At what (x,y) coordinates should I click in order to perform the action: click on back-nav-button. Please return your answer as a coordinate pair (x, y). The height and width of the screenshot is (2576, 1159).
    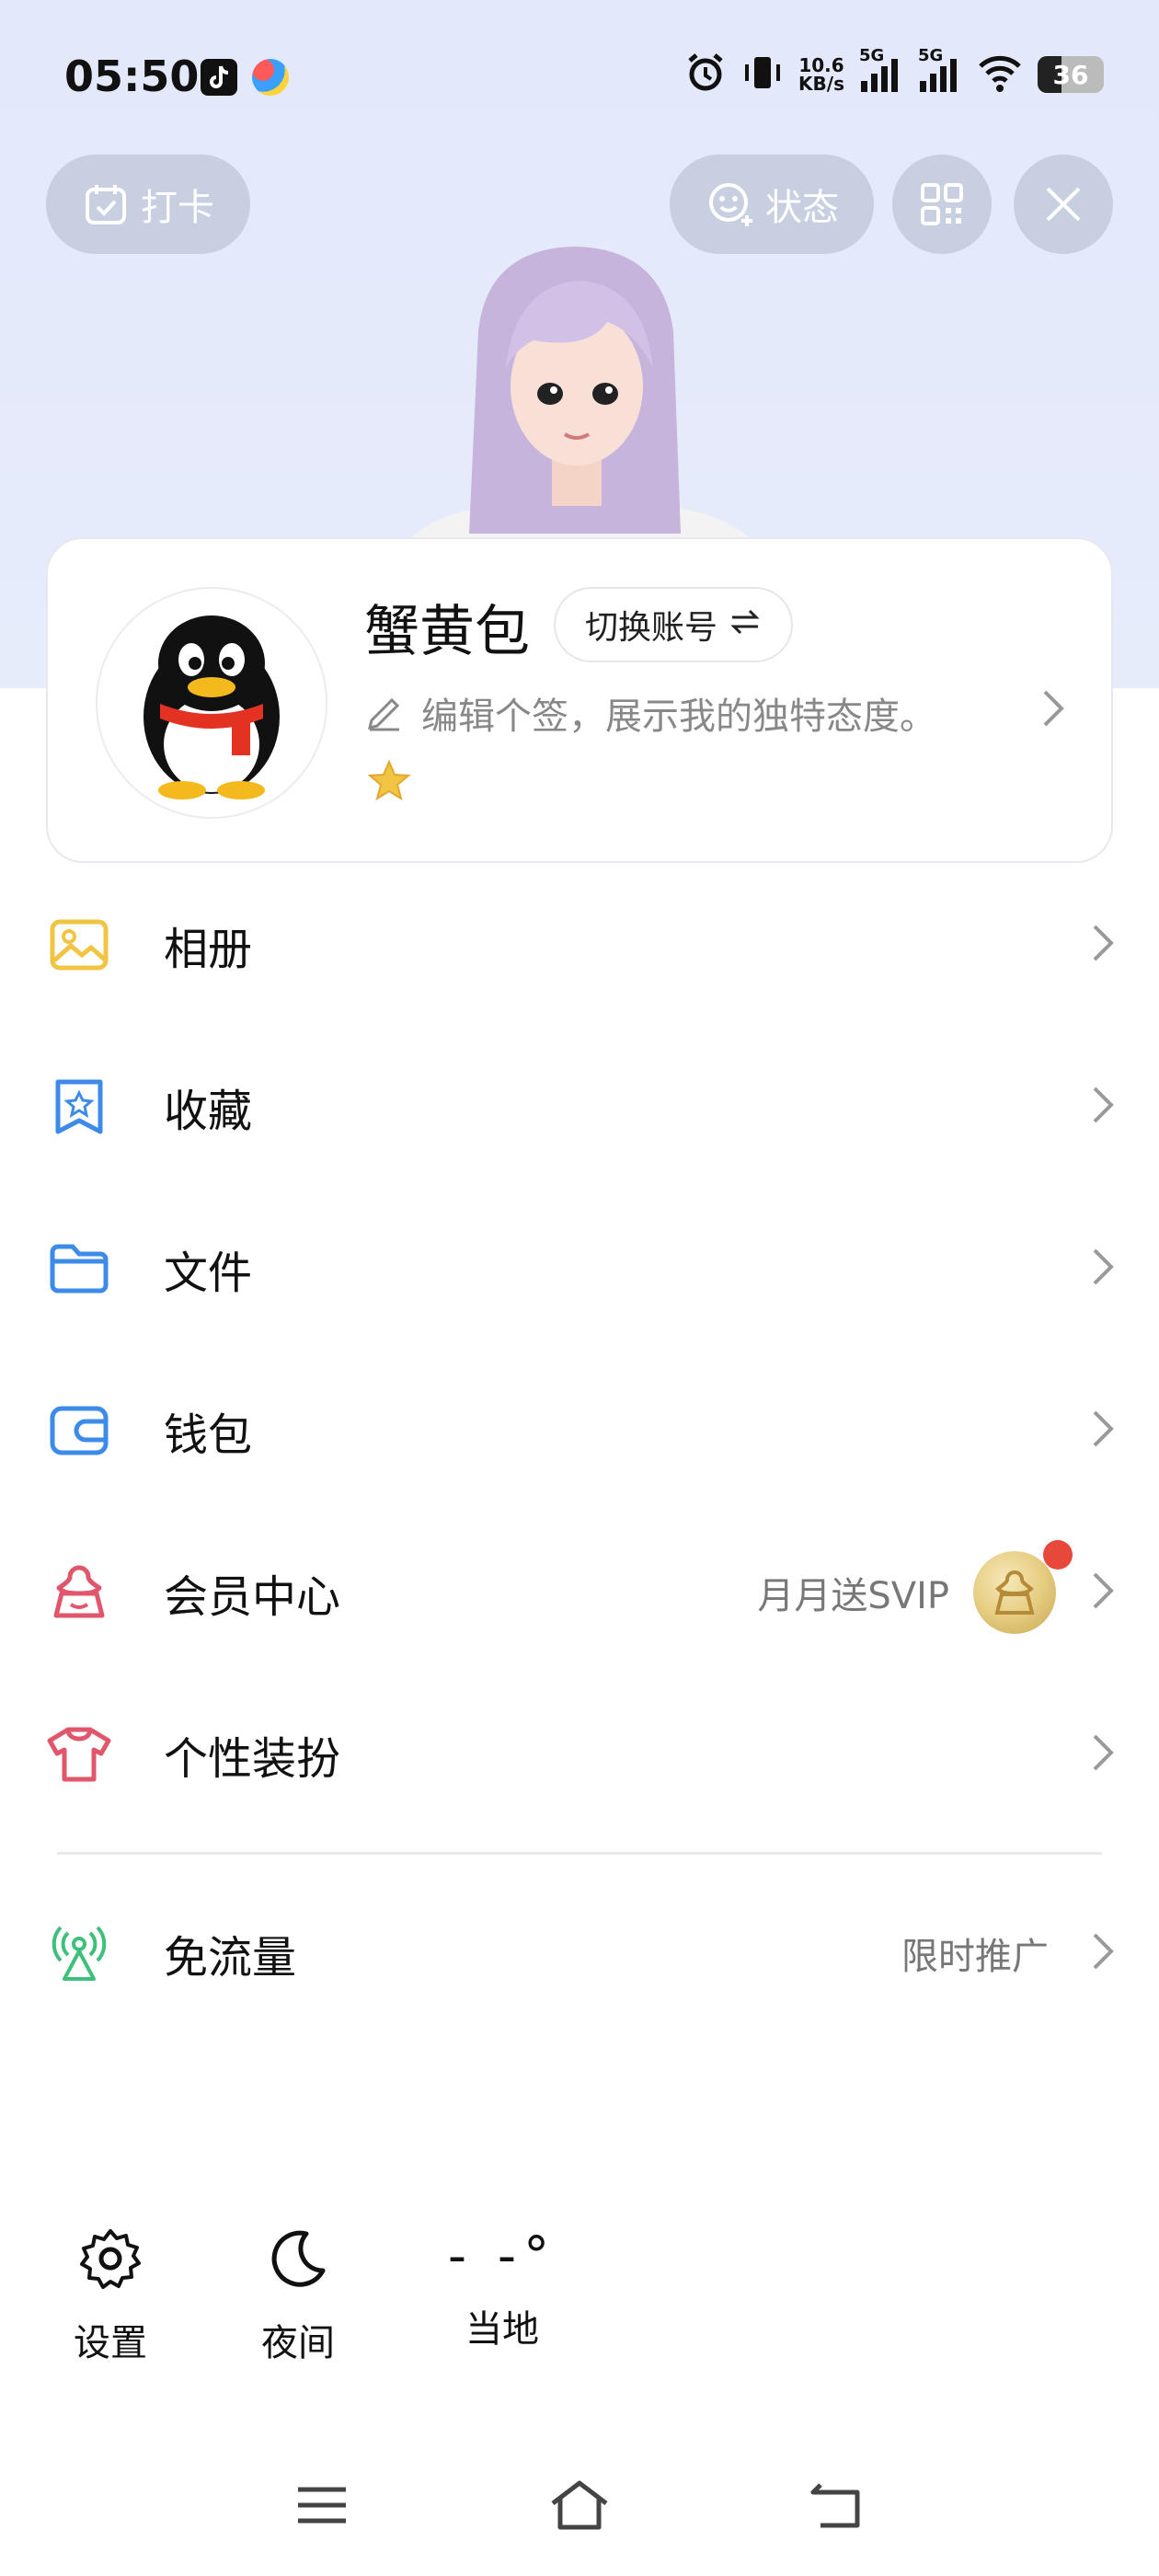
    Looking at the image, I should click on (837, 2507).